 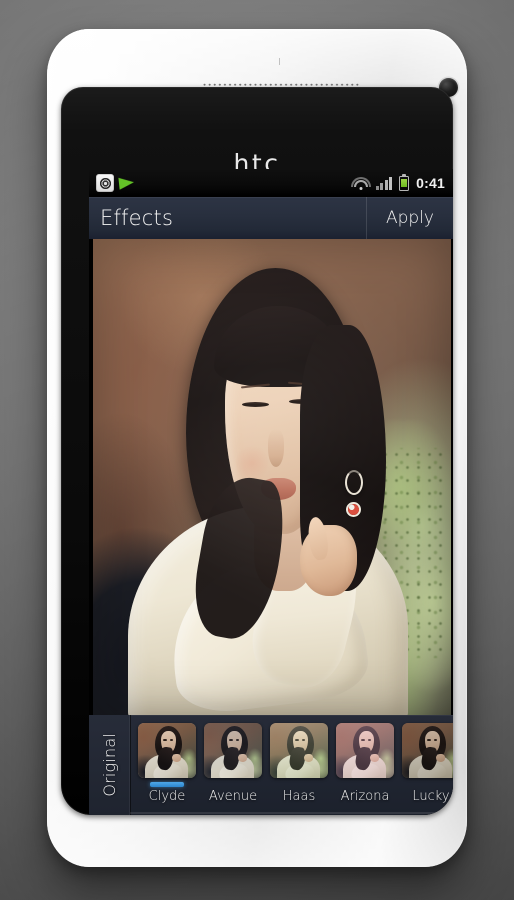 What do you see at coordinates (291, 813) in the screenshot?
I see `filmstrip-scrollbar` at bounding box center [291, 813].